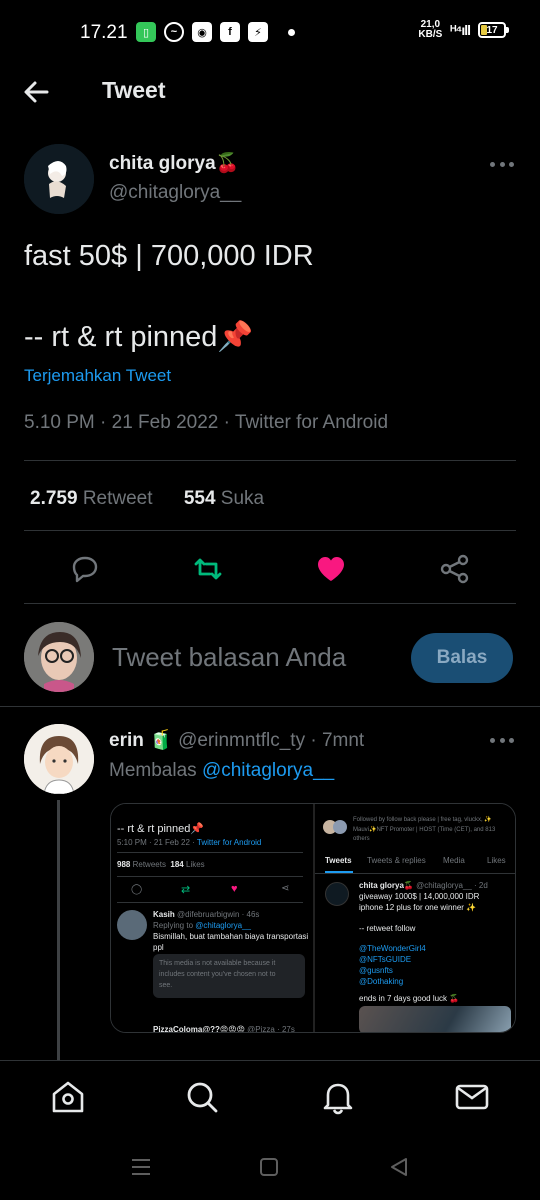 The height and width of the screenshot is (1200, 540). What do you see at coordinates (36, 92) in the screenshot?
I see `back-arrow-icon` at bounding box center [36, 92].